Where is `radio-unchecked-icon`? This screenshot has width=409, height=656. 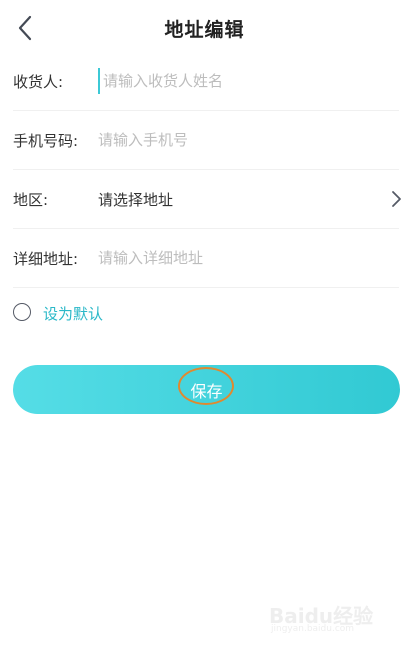 radio-unchecked-icon is located at coordinates (22, 312).